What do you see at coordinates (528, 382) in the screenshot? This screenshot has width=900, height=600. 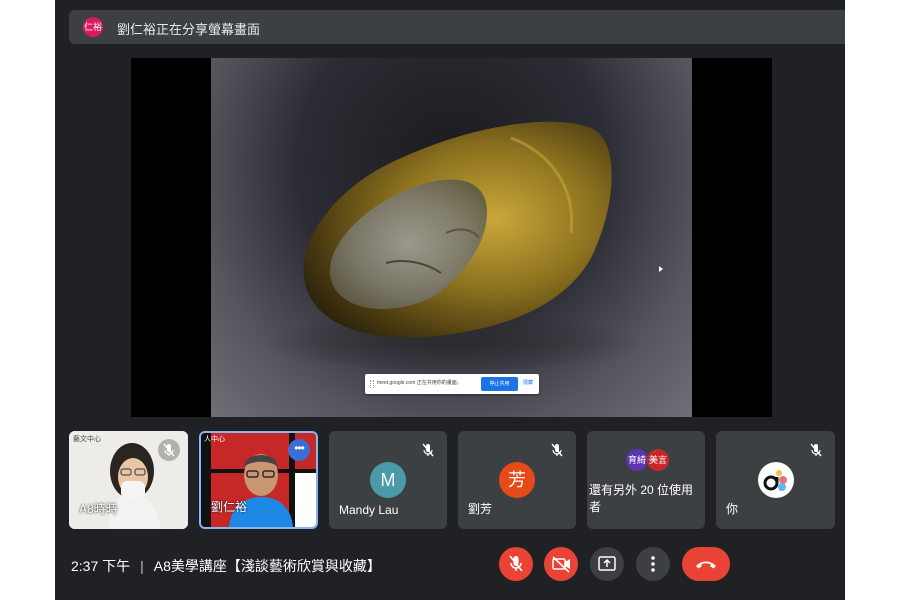 I see `hide-button: 隱藏` at bounding box center [528, 382].